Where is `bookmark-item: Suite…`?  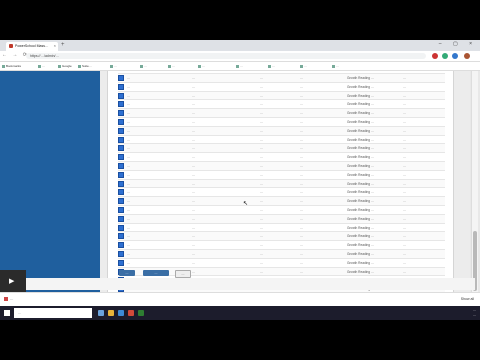 bookmark-item: Suite… is located at coordinates (85, 66).